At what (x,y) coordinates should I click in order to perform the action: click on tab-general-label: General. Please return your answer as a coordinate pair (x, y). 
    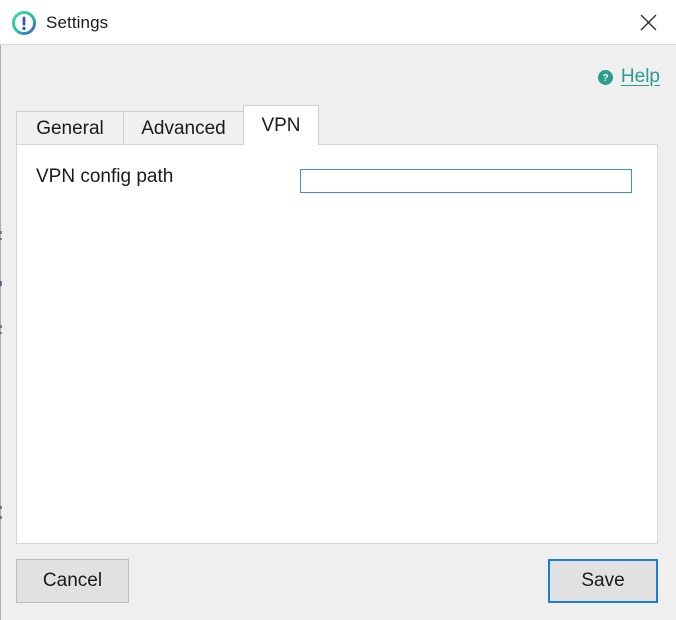
    Looking at the image, I should click on (70, 128).